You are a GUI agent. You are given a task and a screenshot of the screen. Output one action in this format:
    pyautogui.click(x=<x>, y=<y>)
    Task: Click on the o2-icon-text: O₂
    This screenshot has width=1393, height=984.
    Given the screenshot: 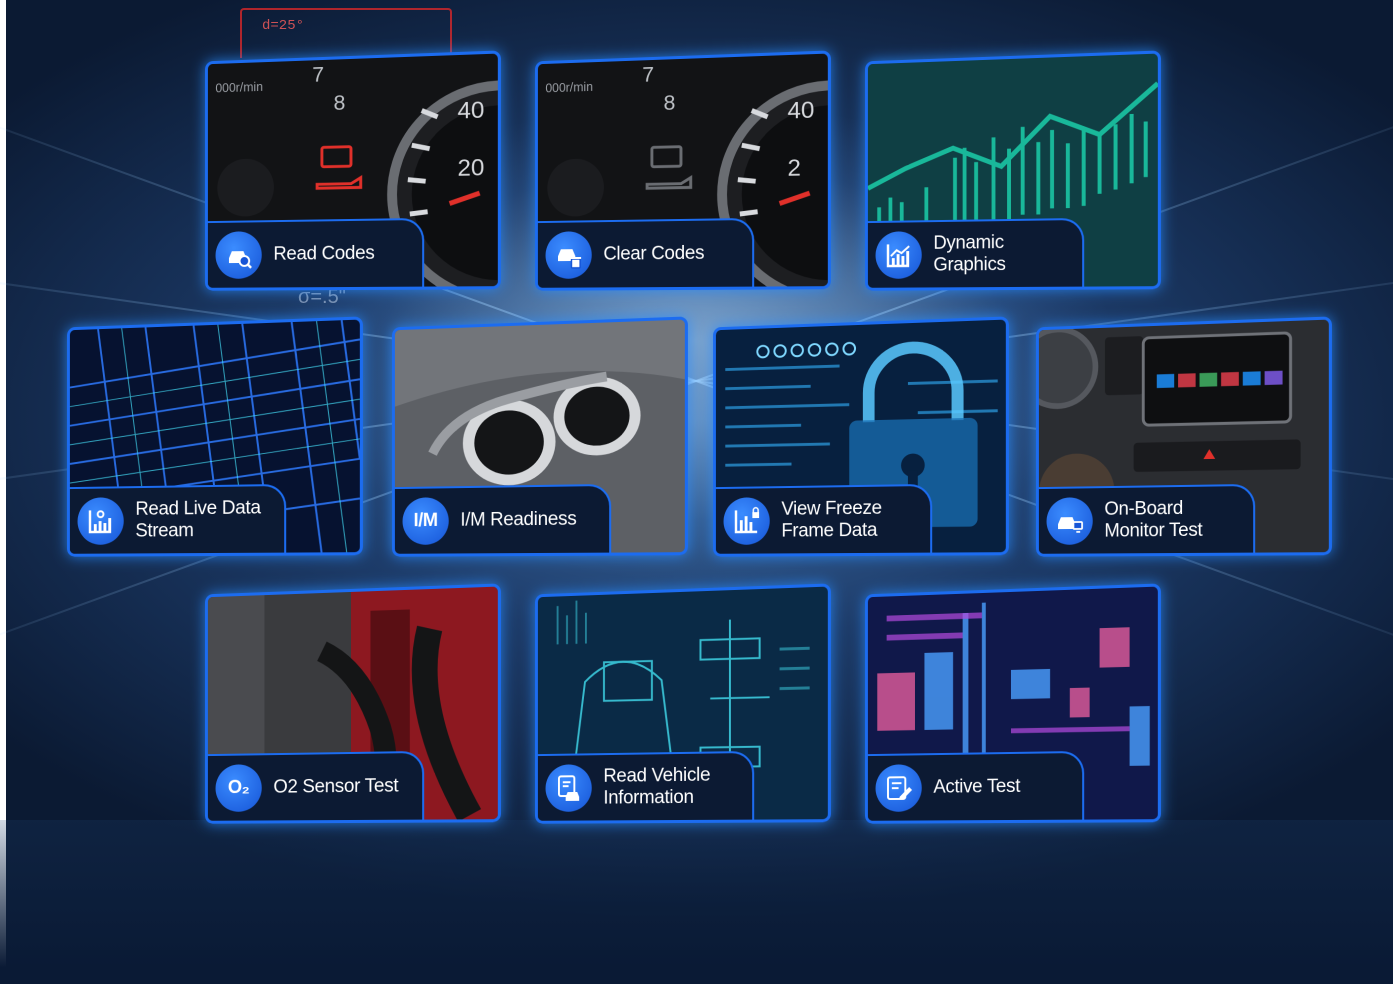 What is the action you would take?
    pyautogui.click(x=238, y=788)
    